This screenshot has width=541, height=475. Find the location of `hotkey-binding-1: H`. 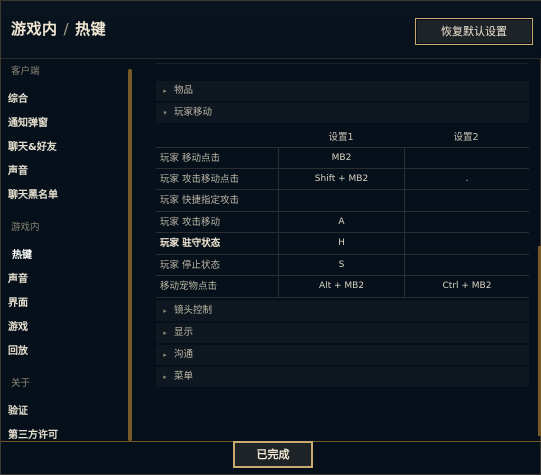

hotkey-binding-1: H is located at coordinates (341, 243).